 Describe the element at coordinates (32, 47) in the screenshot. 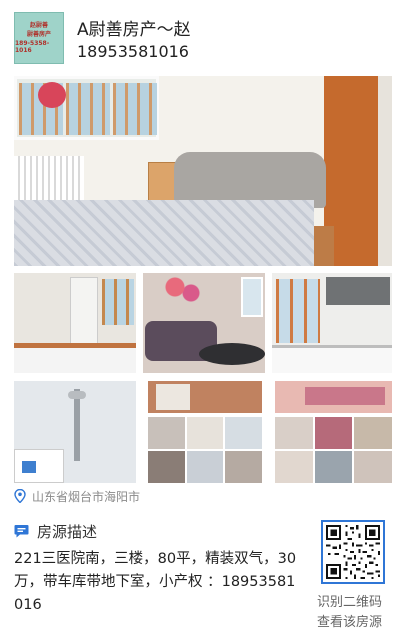

I see `logo-line: 189-5358-1016` at that location.